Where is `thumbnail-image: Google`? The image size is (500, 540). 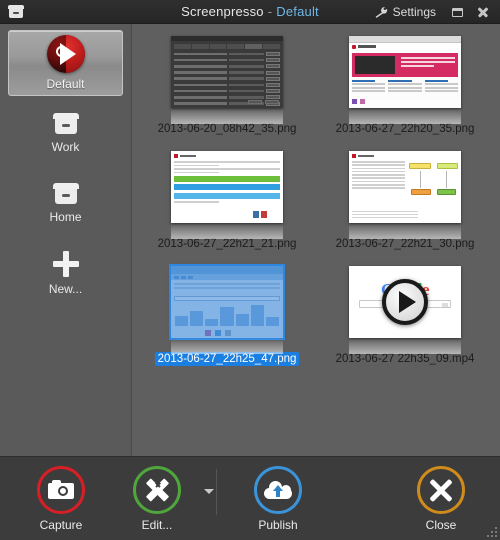
thumbnail-image: Google is located at coordinates (405, 302).